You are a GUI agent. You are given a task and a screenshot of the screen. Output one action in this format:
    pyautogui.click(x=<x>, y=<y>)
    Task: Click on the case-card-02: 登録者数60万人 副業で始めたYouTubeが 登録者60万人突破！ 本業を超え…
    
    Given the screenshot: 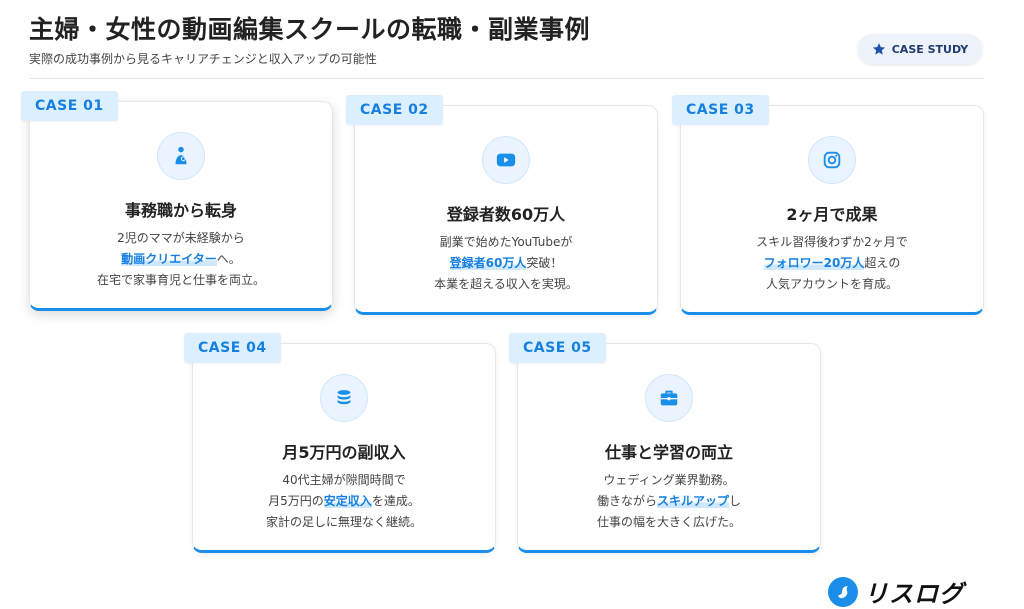 What is the action you would take?
    pyautogui.click(x=506, y=210)
    